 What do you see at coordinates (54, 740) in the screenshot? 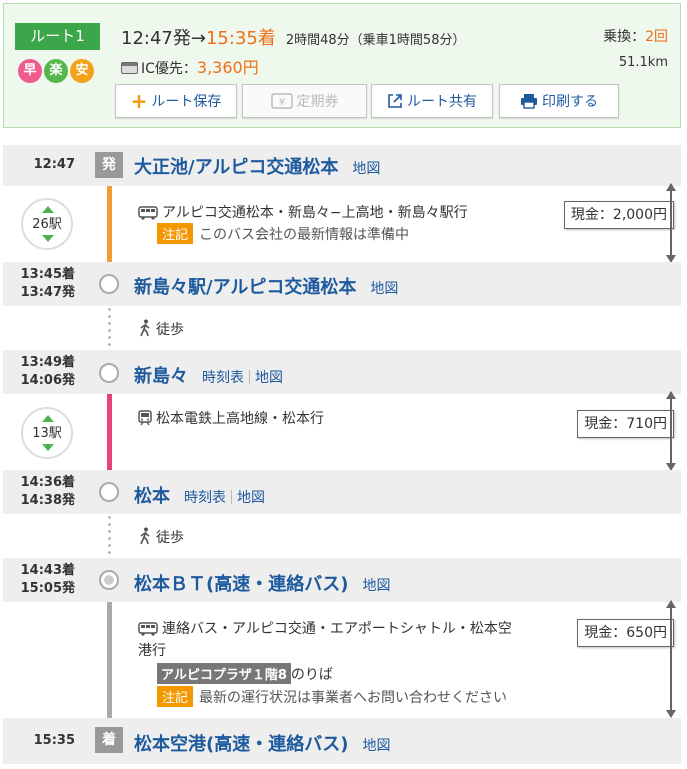
I see `station-time: 15:35` at bounding box center [54, 740].